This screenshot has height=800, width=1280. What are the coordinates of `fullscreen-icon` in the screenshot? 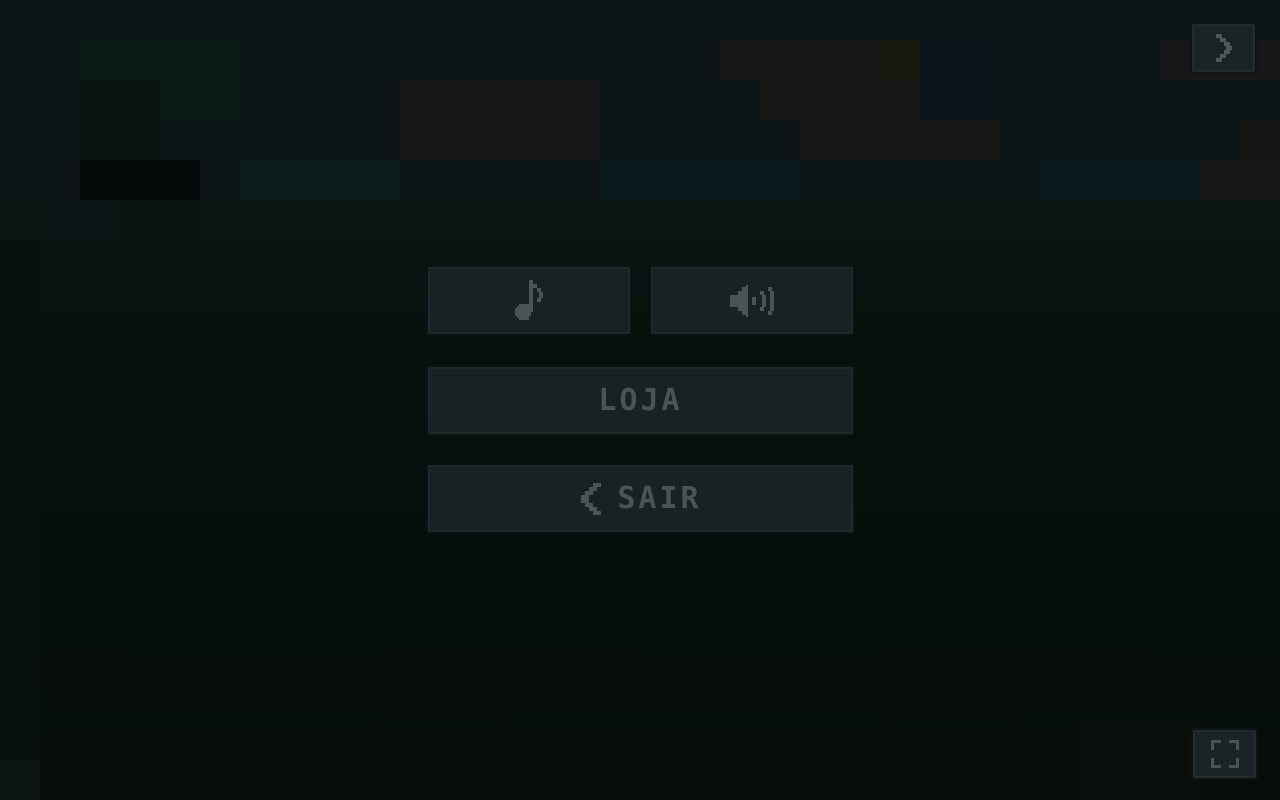 It's located at (1224, 754).